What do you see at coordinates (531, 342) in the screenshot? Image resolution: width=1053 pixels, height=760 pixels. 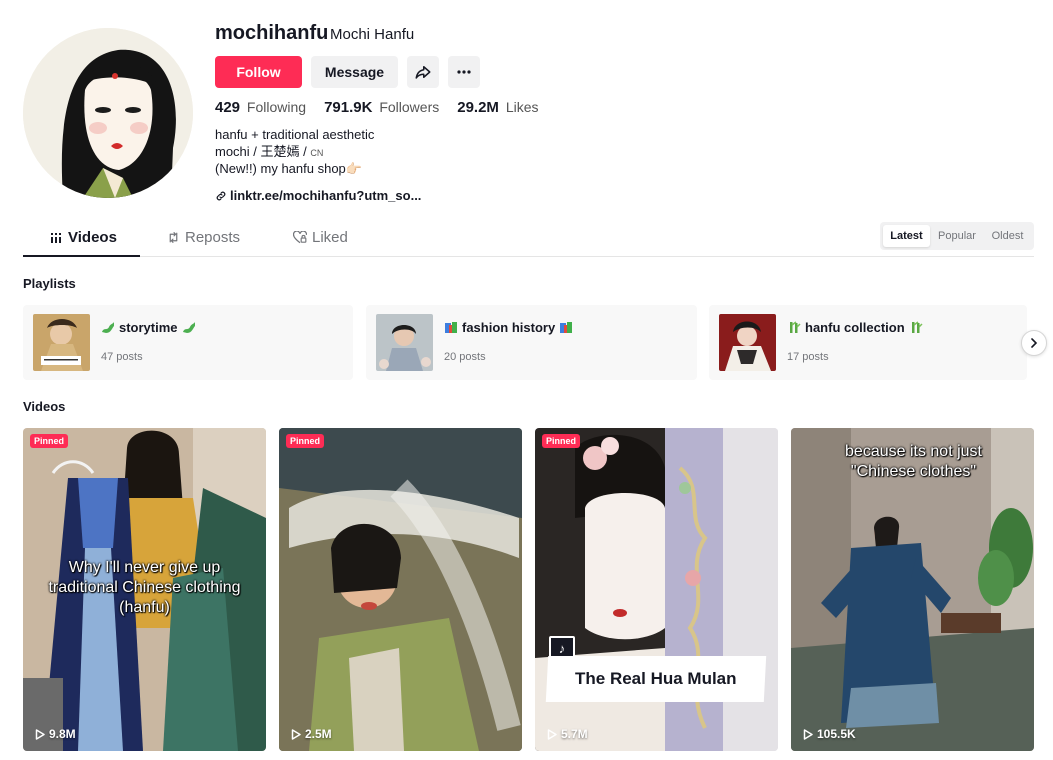 I see `playlist-card-fashion-history: fashion history 20 posts` at bounding box center [531, 342].